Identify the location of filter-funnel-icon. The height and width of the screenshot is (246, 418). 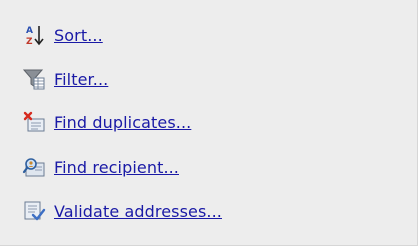
(34, 79).